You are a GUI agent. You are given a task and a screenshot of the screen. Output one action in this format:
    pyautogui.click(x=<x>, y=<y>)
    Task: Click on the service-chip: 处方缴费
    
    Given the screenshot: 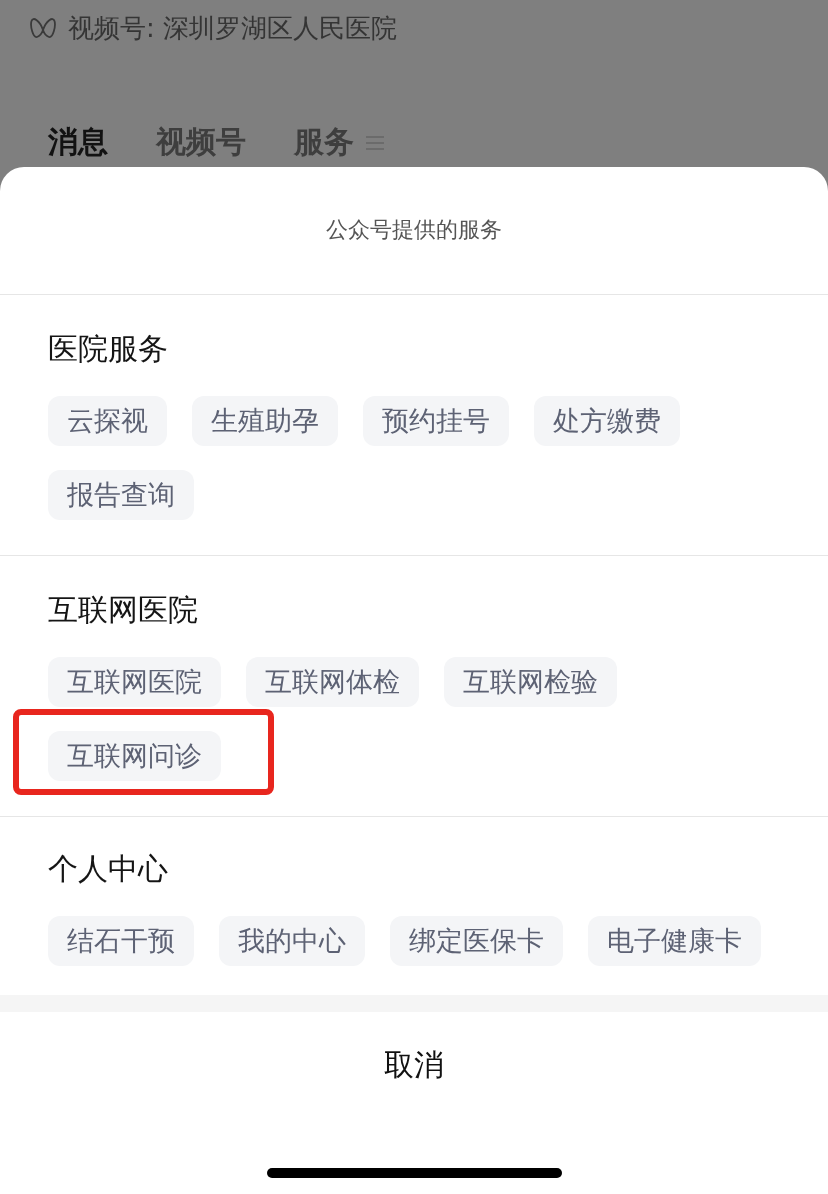 What is the action you would take?
    pyautogui.click(x=607, y=421)
    